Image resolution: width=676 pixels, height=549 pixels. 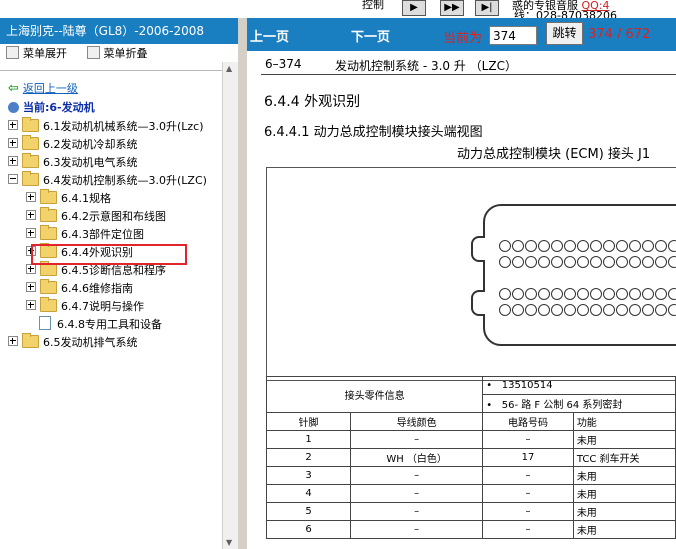 What do you see at coordinates (12, 52) in the screenshot?
I see `expand-icon` at bounding box center [12, 52].